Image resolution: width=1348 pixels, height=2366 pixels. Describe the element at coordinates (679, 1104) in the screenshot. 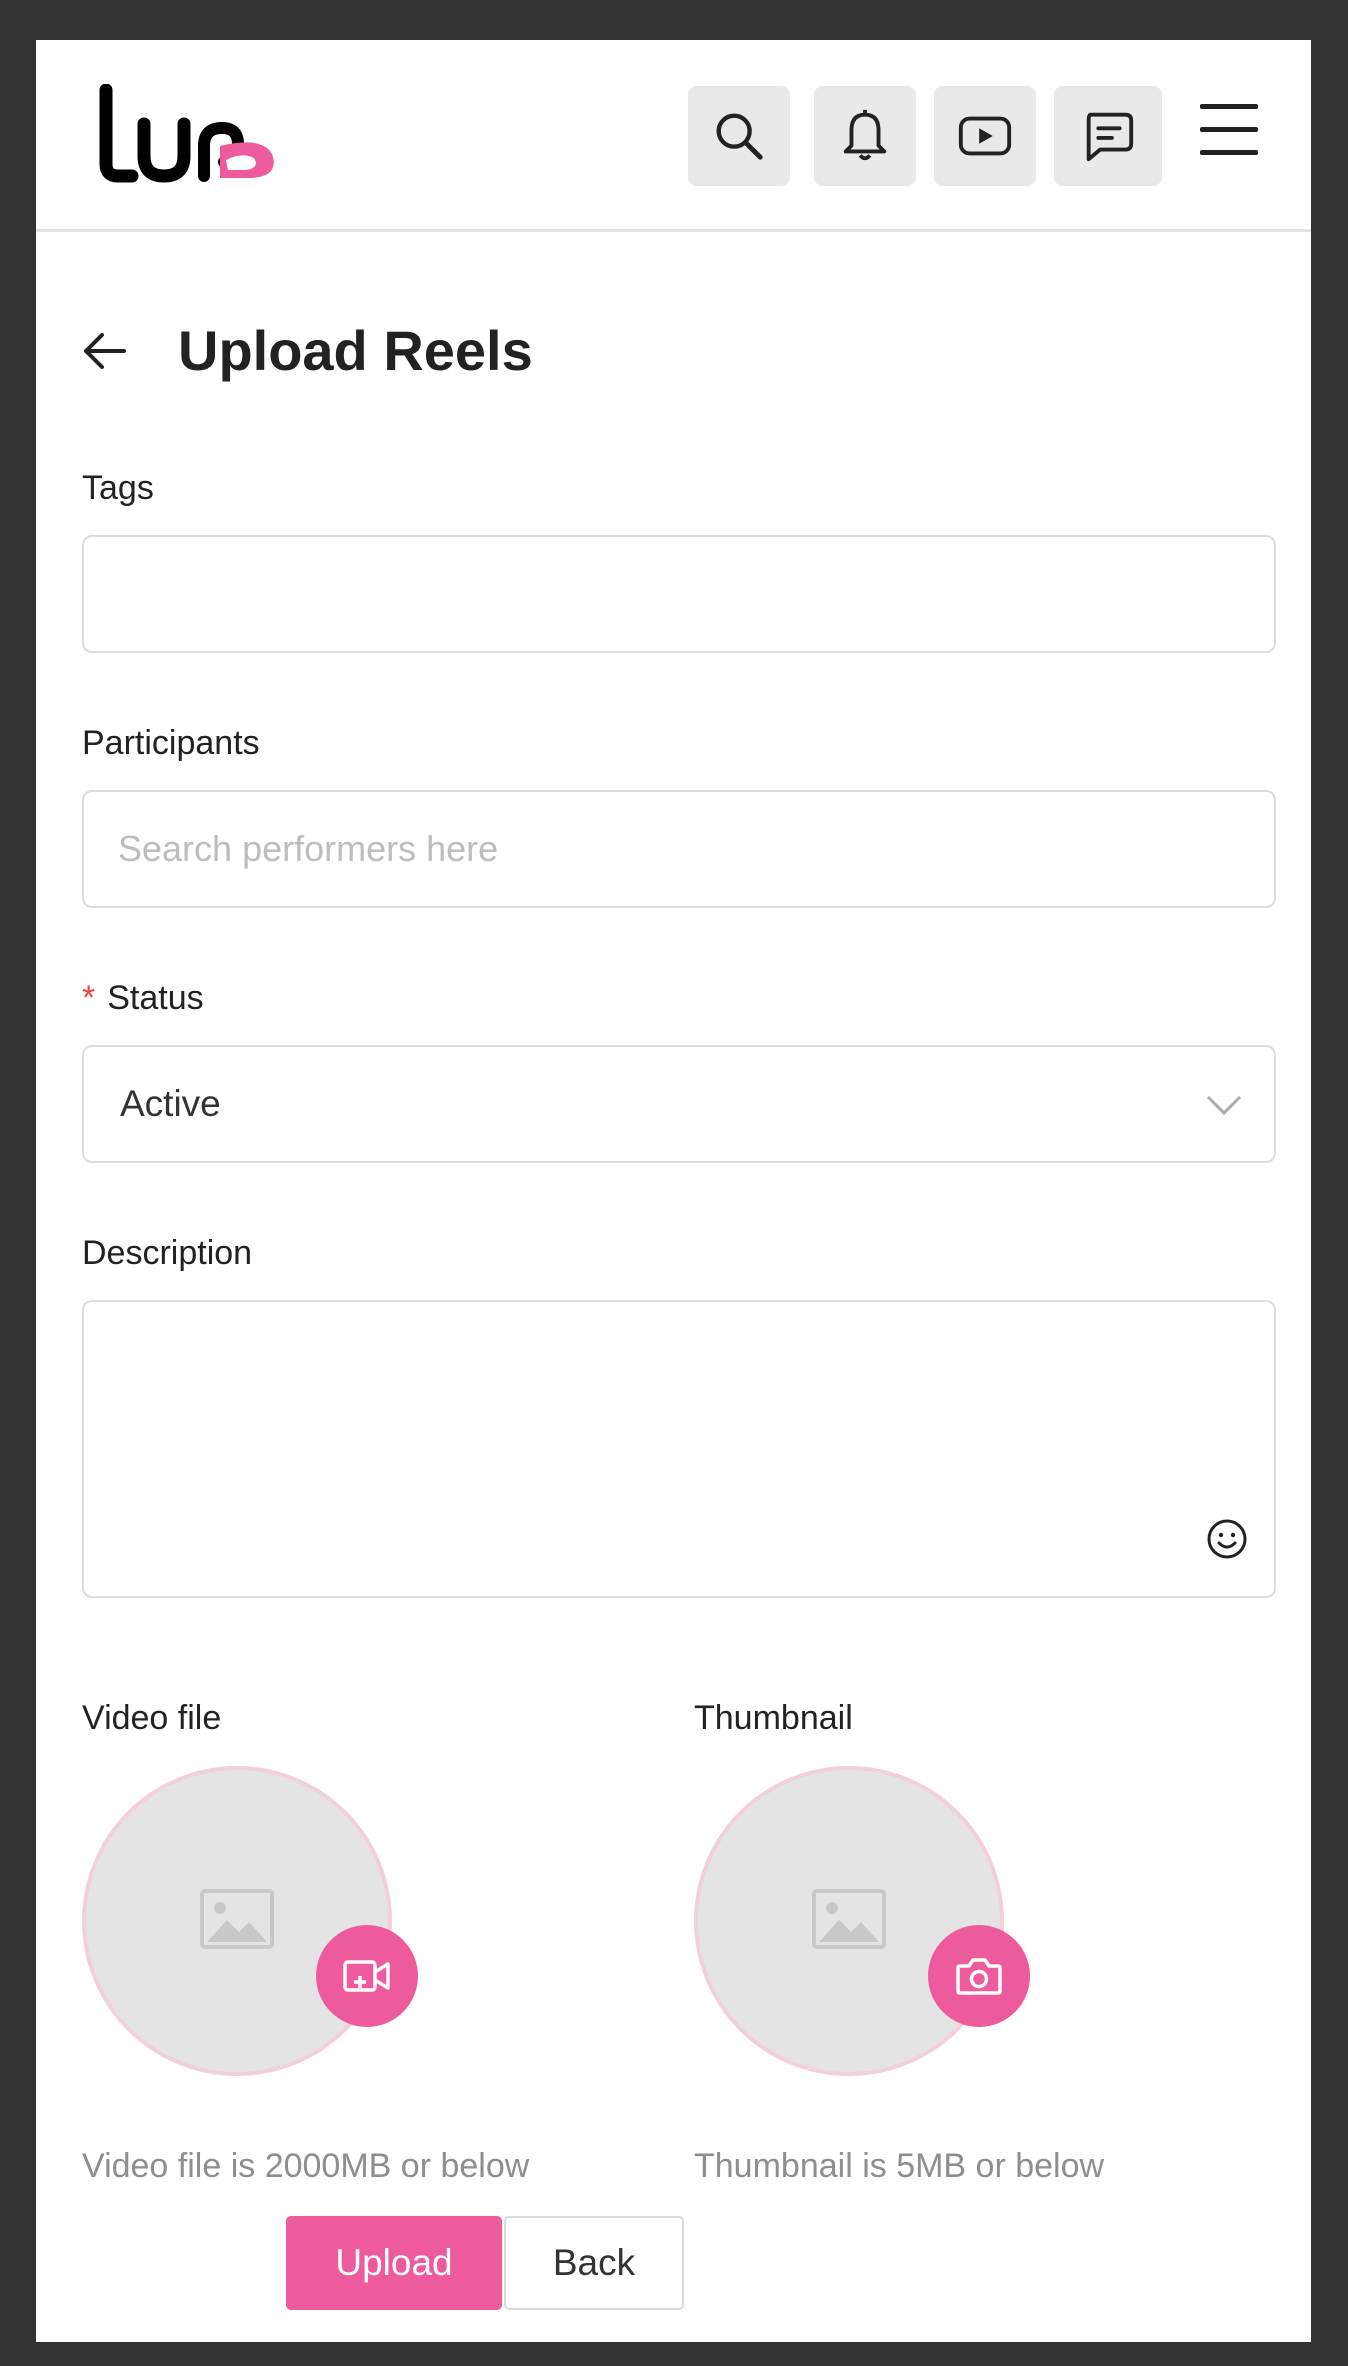

I see `status-select: Active` at that location.